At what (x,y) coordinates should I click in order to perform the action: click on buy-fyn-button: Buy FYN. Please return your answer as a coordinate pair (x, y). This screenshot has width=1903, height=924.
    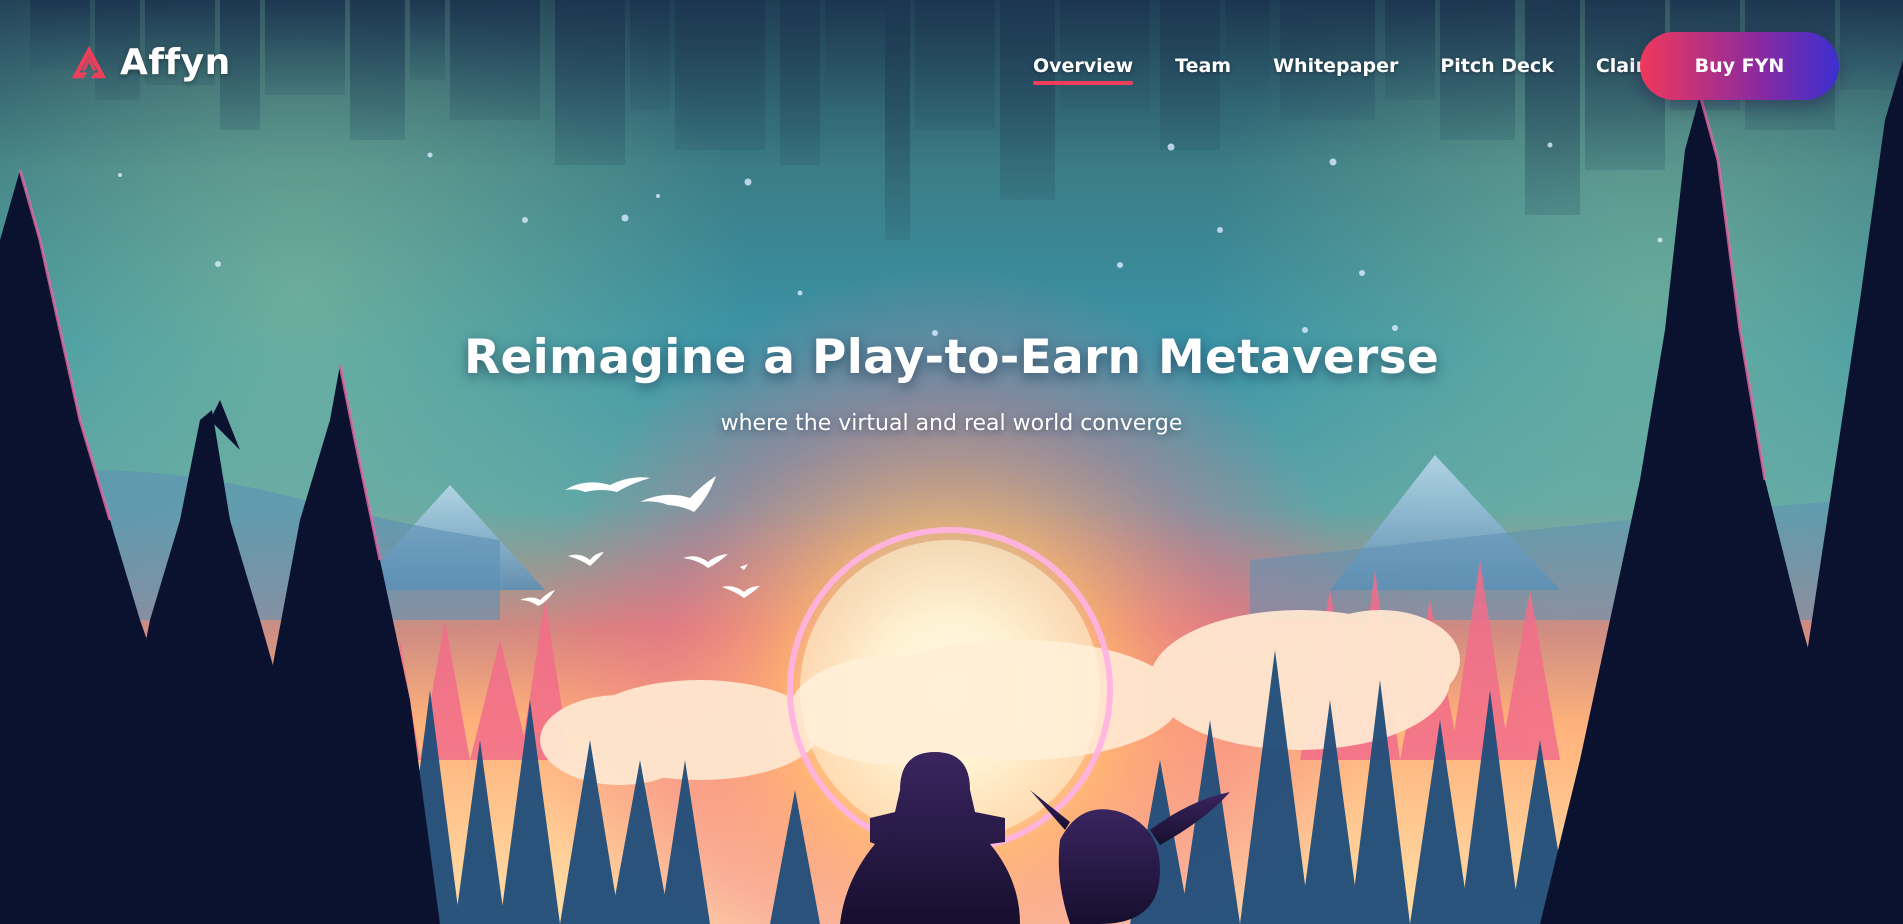
    Looking at the image, I should click on (1739, 66).